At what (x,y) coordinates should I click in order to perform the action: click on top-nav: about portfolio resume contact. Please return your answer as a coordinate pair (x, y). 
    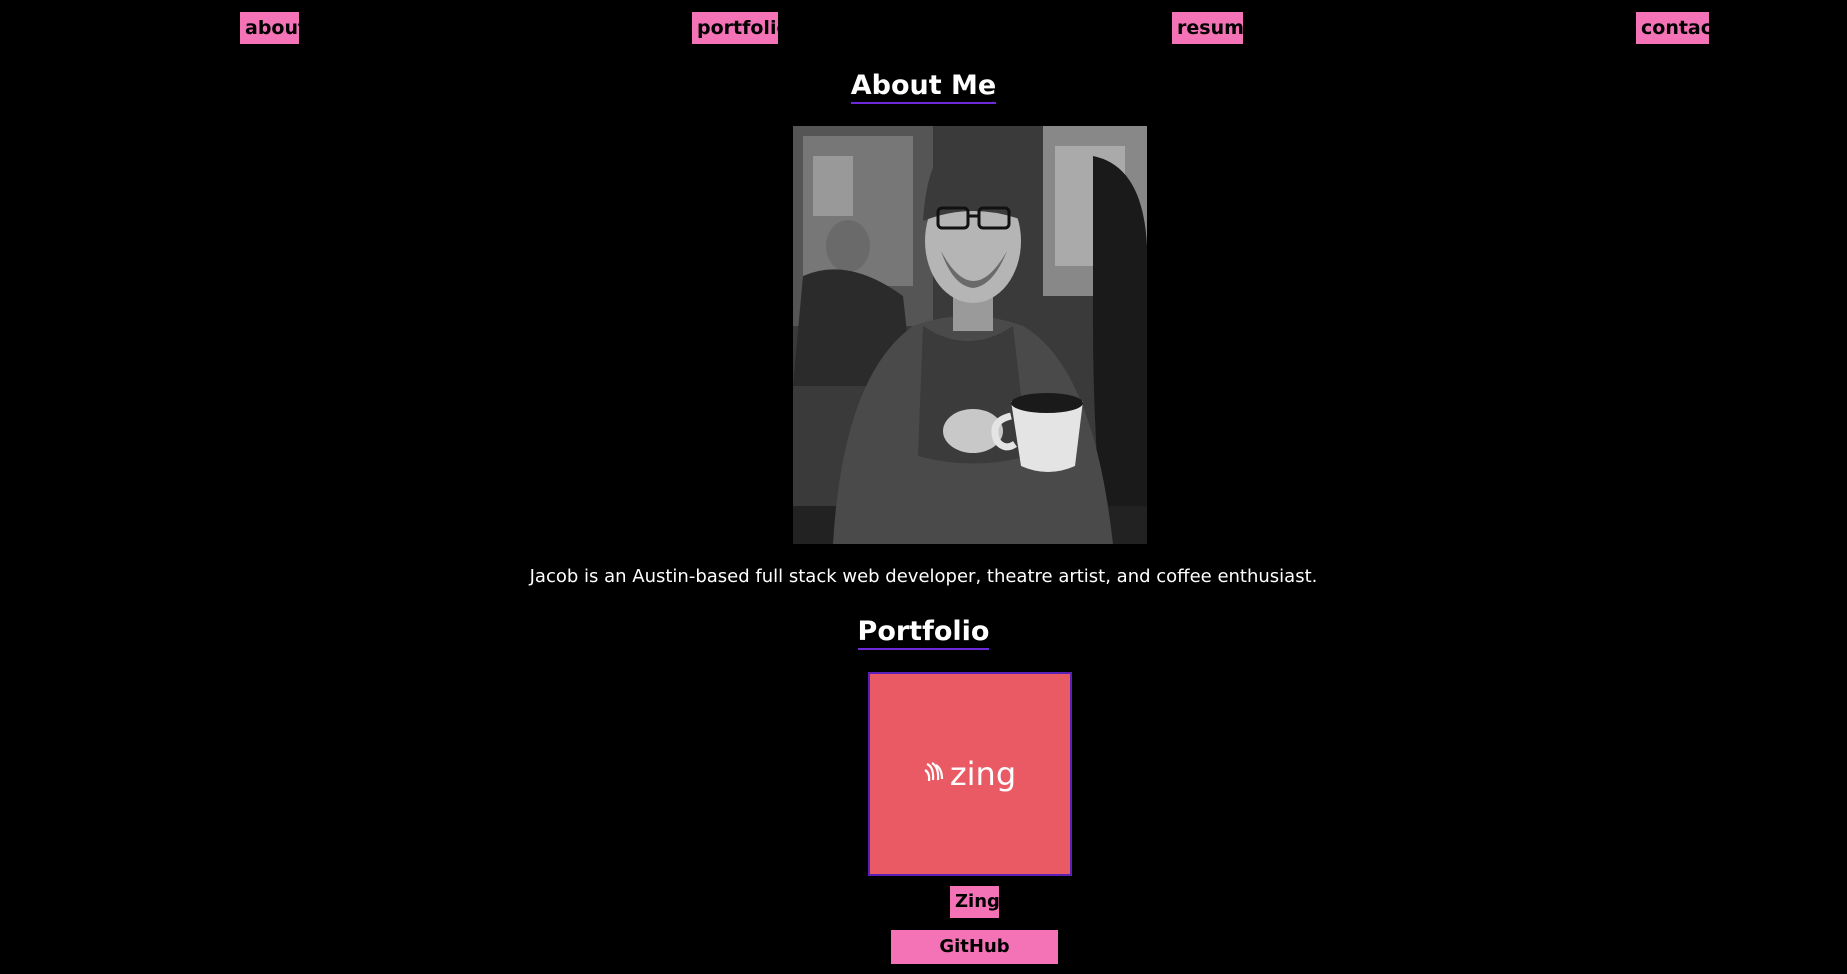
    Looking at the image, I should click on (923, 29).